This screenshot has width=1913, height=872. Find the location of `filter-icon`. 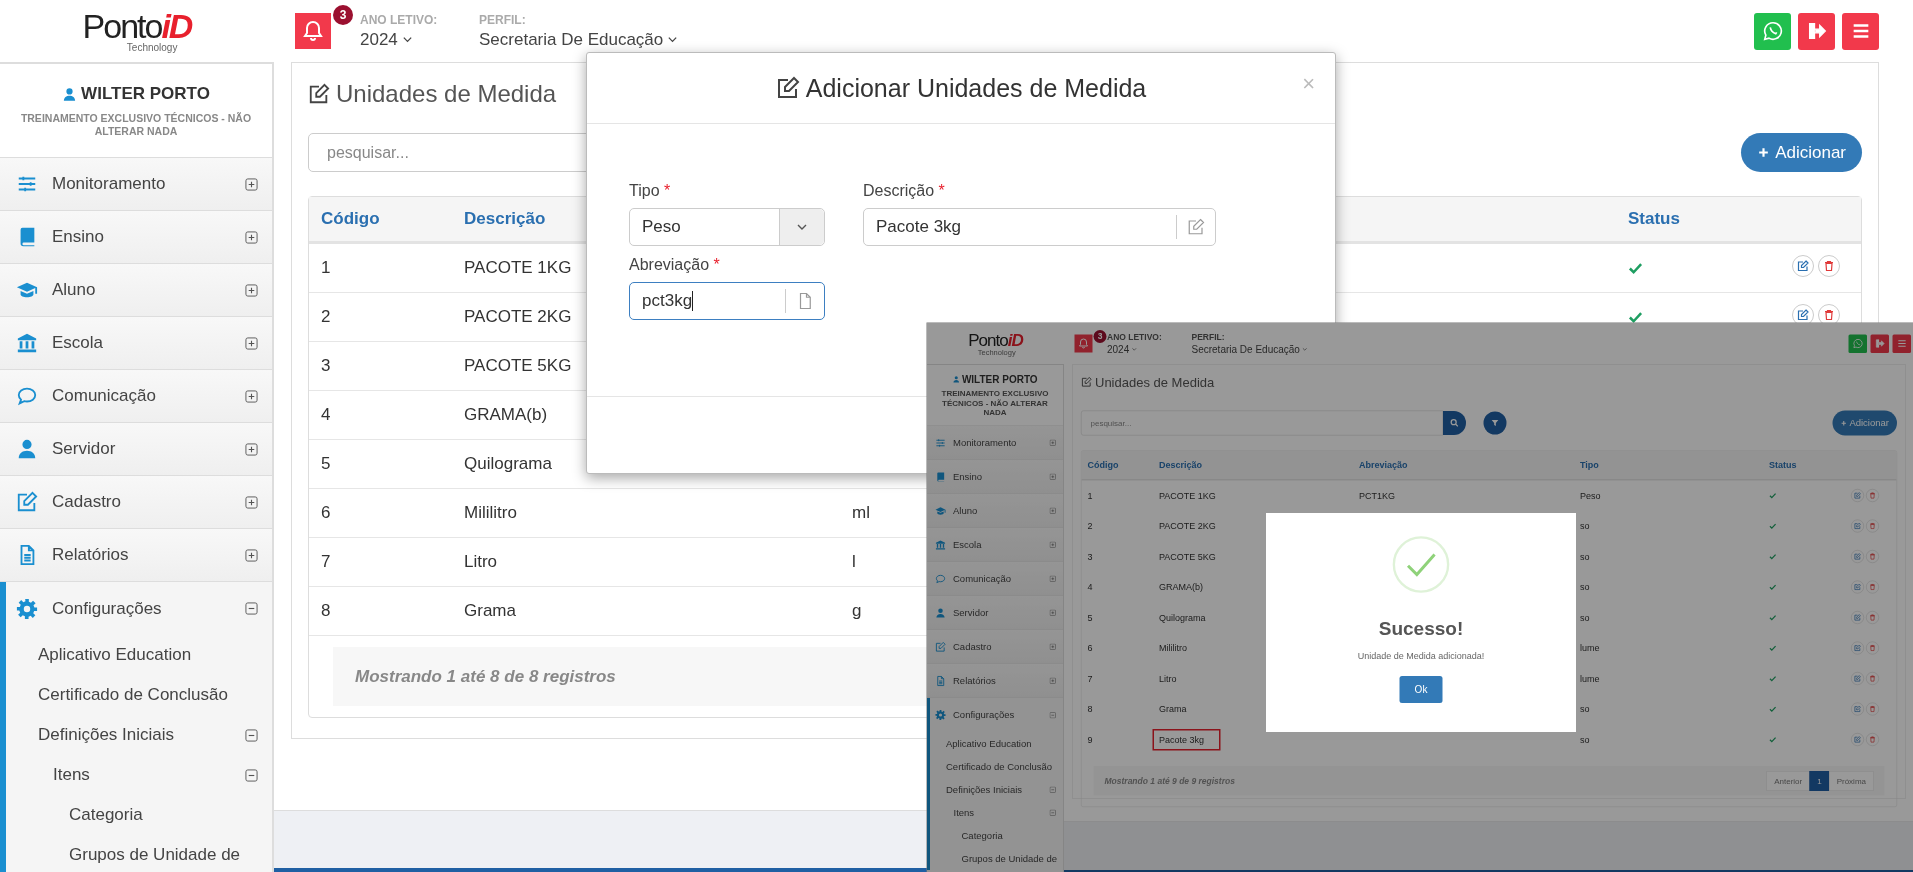

filter-icon is located at coordinates (1495, 423).